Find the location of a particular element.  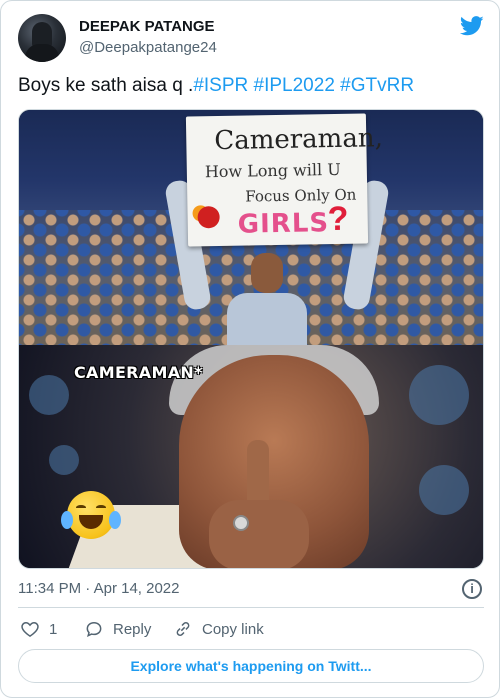

cricket-ball-icon is located at coordinates (208, 217).